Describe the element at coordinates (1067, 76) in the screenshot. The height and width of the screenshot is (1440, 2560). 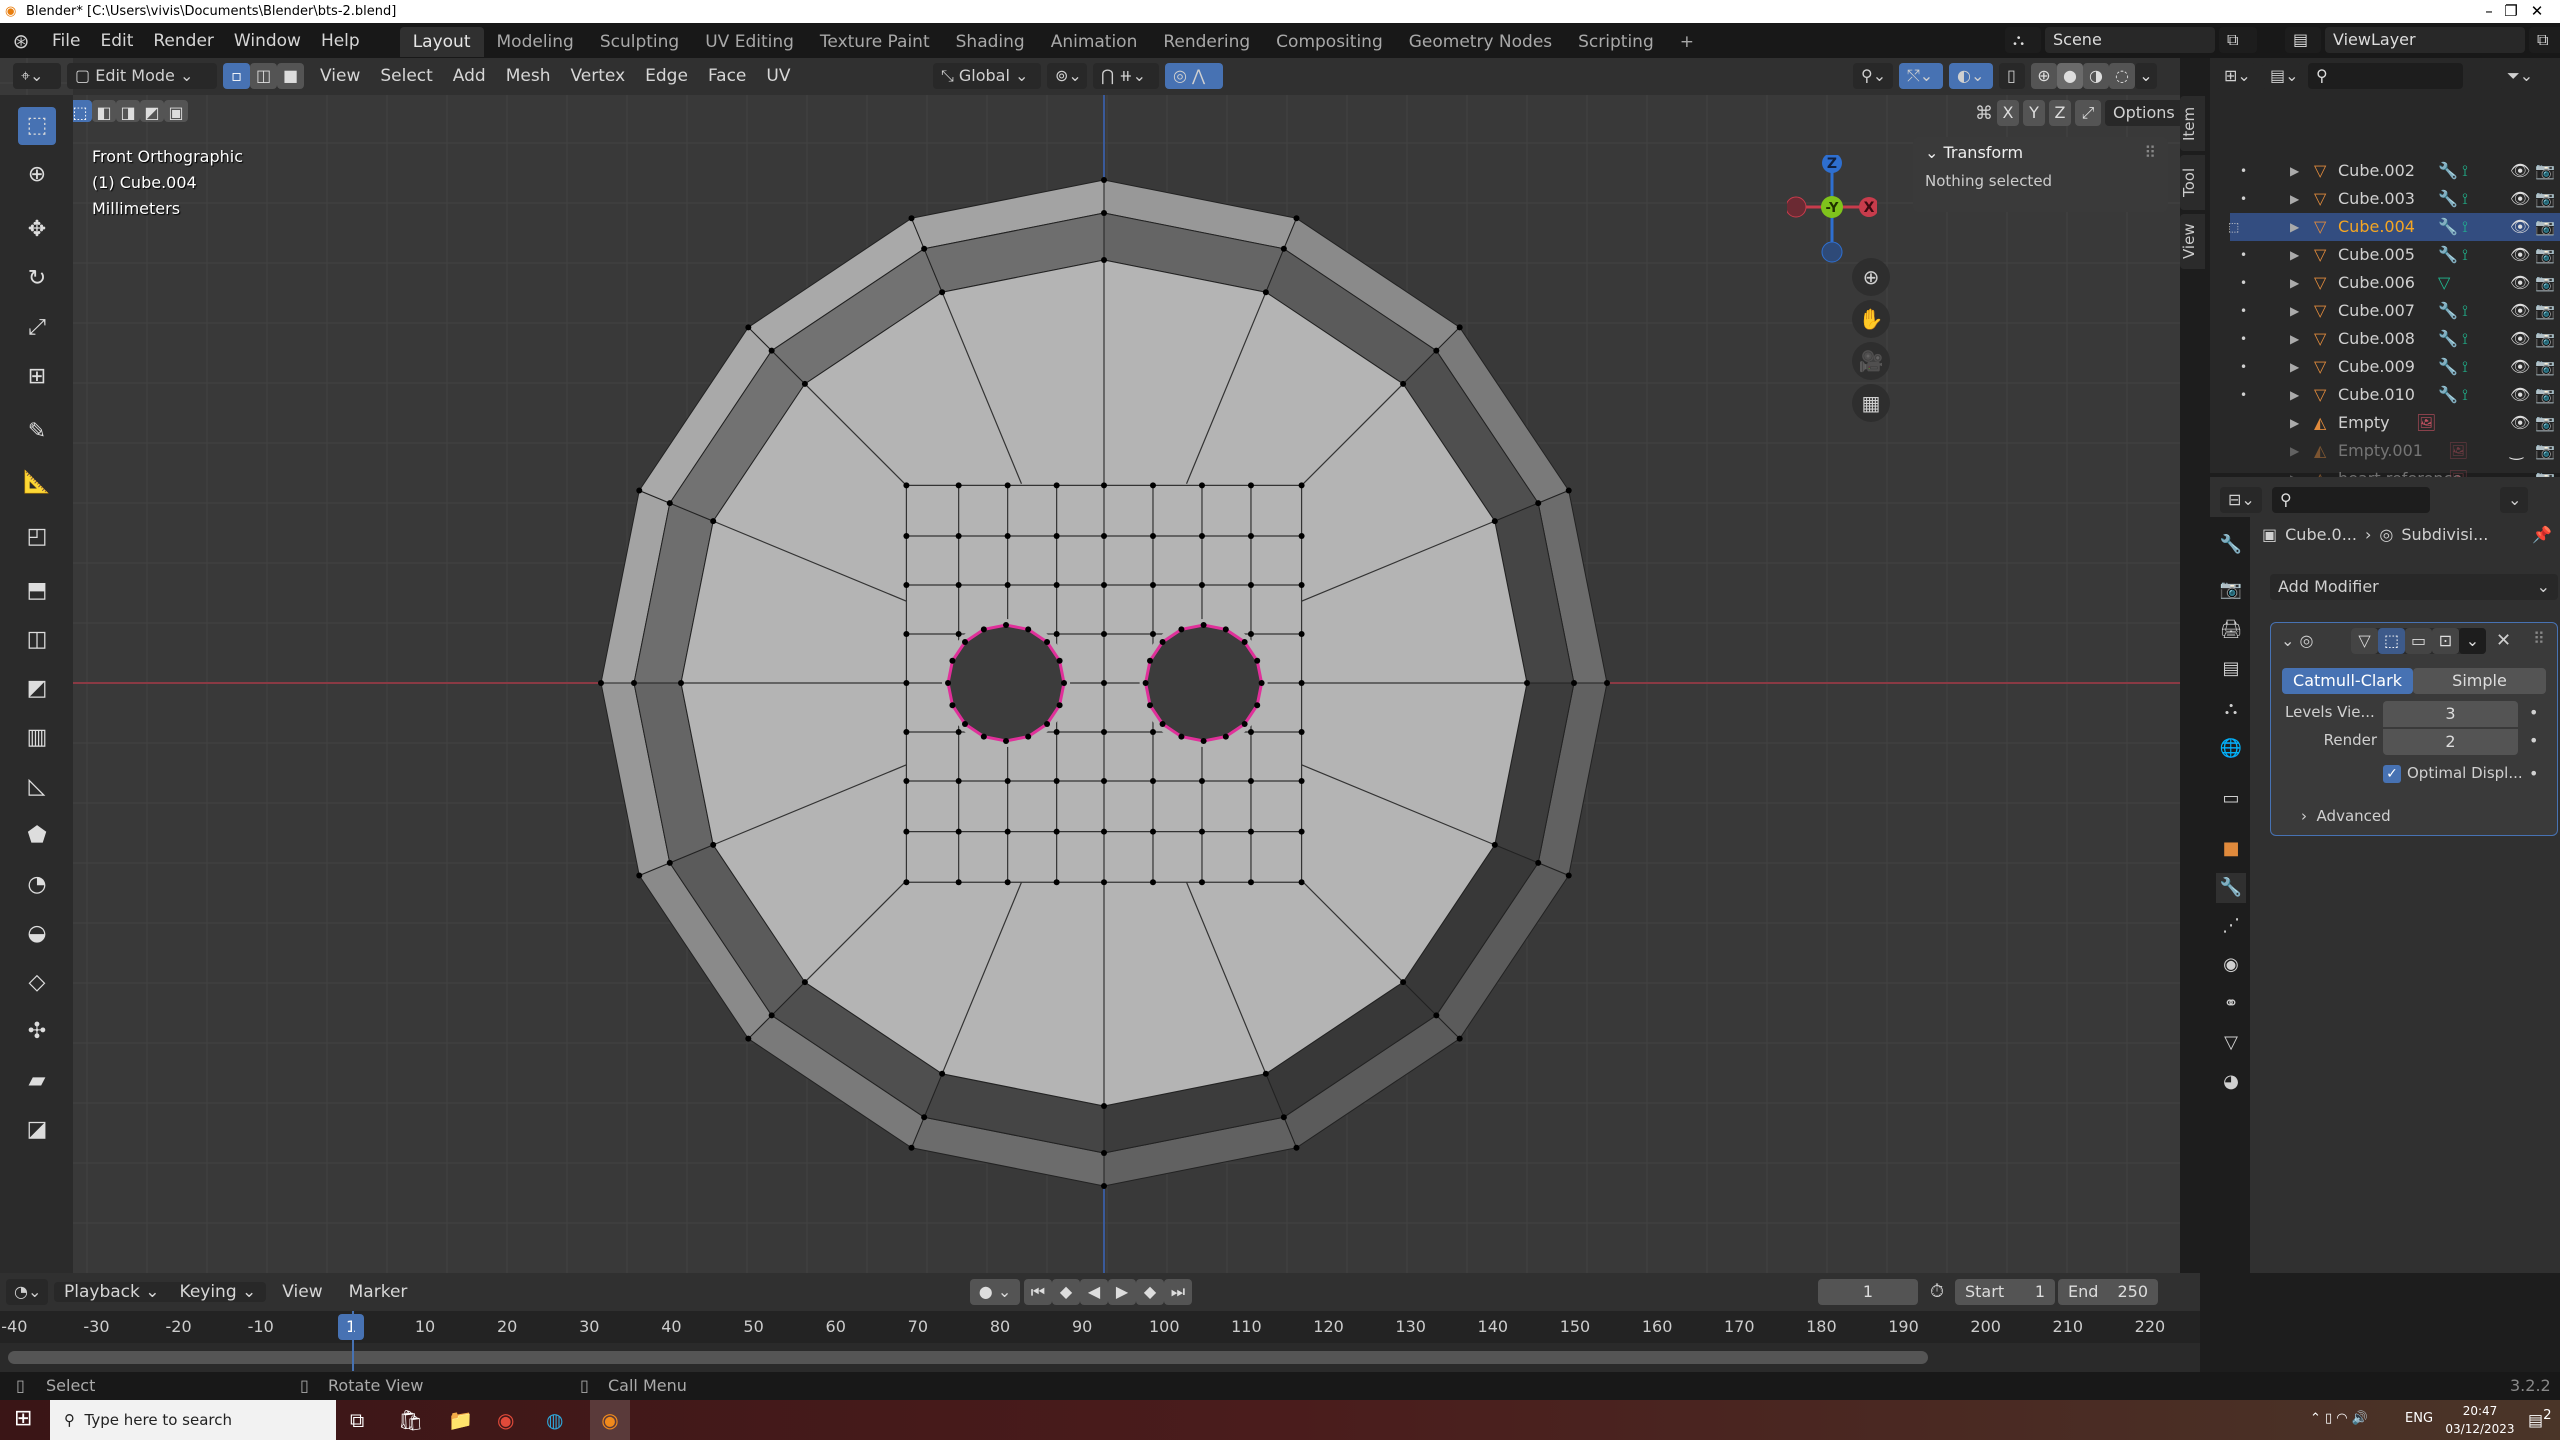
I see `pivot-icon: ⊚⌄` at that location.